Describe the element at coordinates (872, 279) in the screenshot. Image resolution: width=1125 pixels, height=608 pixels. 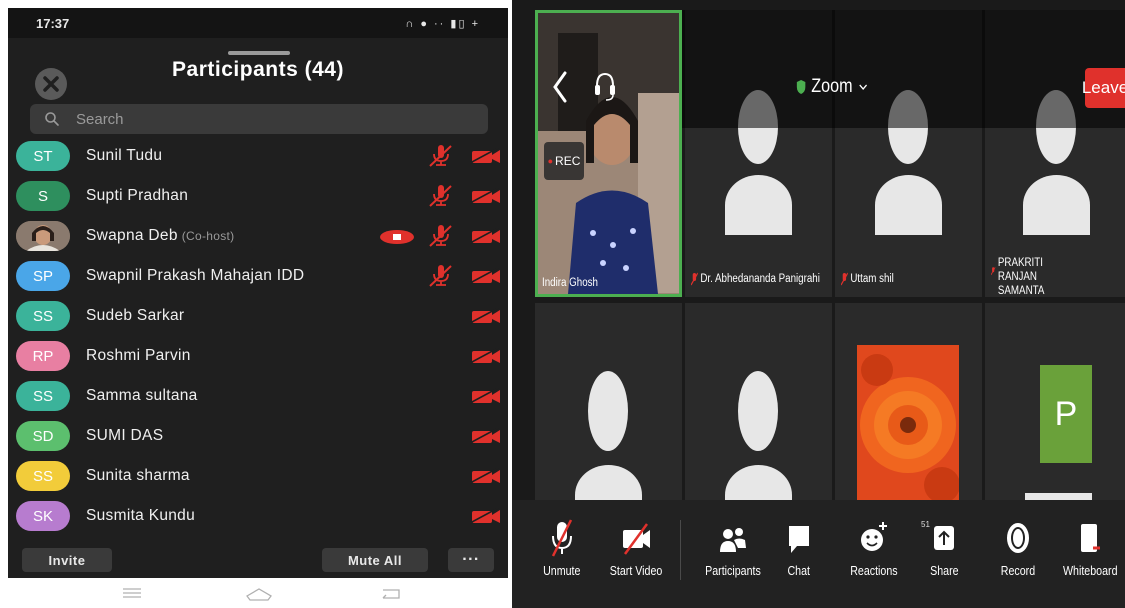
I see `tile-name-text: Uttam shil` at that location.